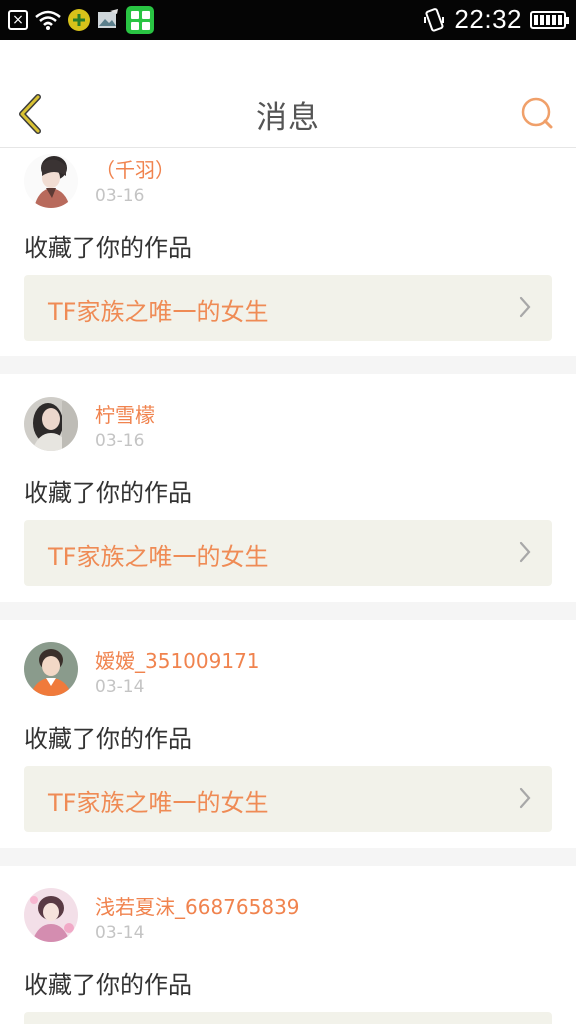 Image resolution: width=576 pixels, height=1024 pixels. What do you see at coordinates (197, 905) in the screenshot?
I see `username: 浅若夏沫_668765839` at bounding box center [197, 905].